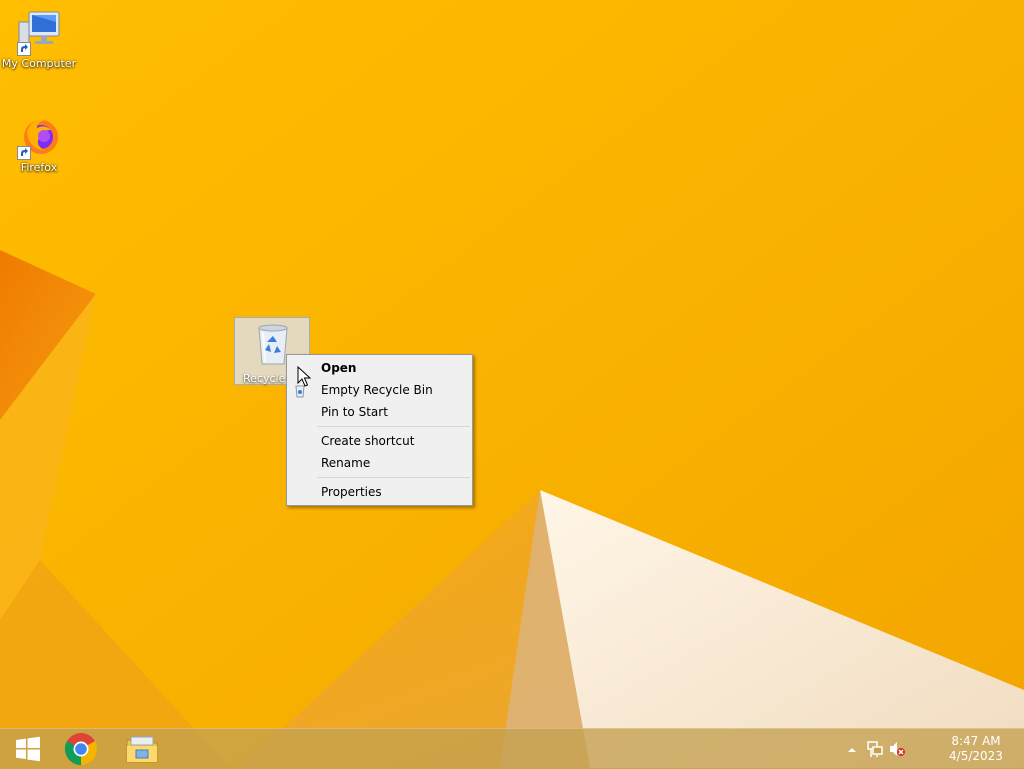 The width and height of the screenshot is (1024, 769). Describe the element at coordinates (368, 441) in the screenshot. I see `menu-item-label: Create shortcut` at that location.